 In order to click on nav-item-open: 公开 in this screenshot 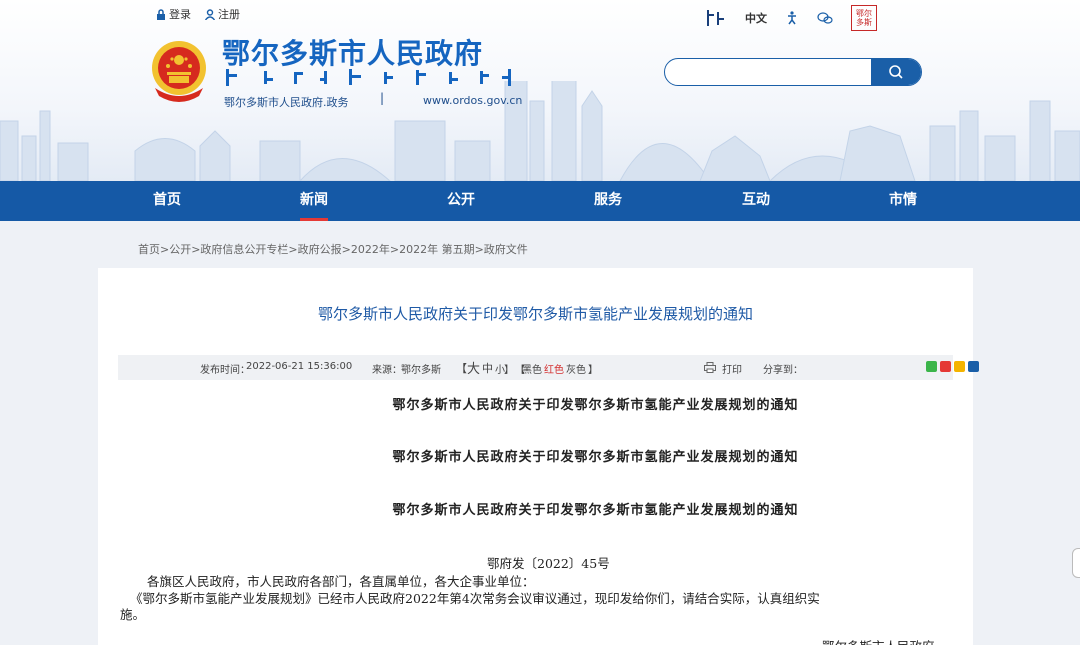, I will do `click(461, 201)`.